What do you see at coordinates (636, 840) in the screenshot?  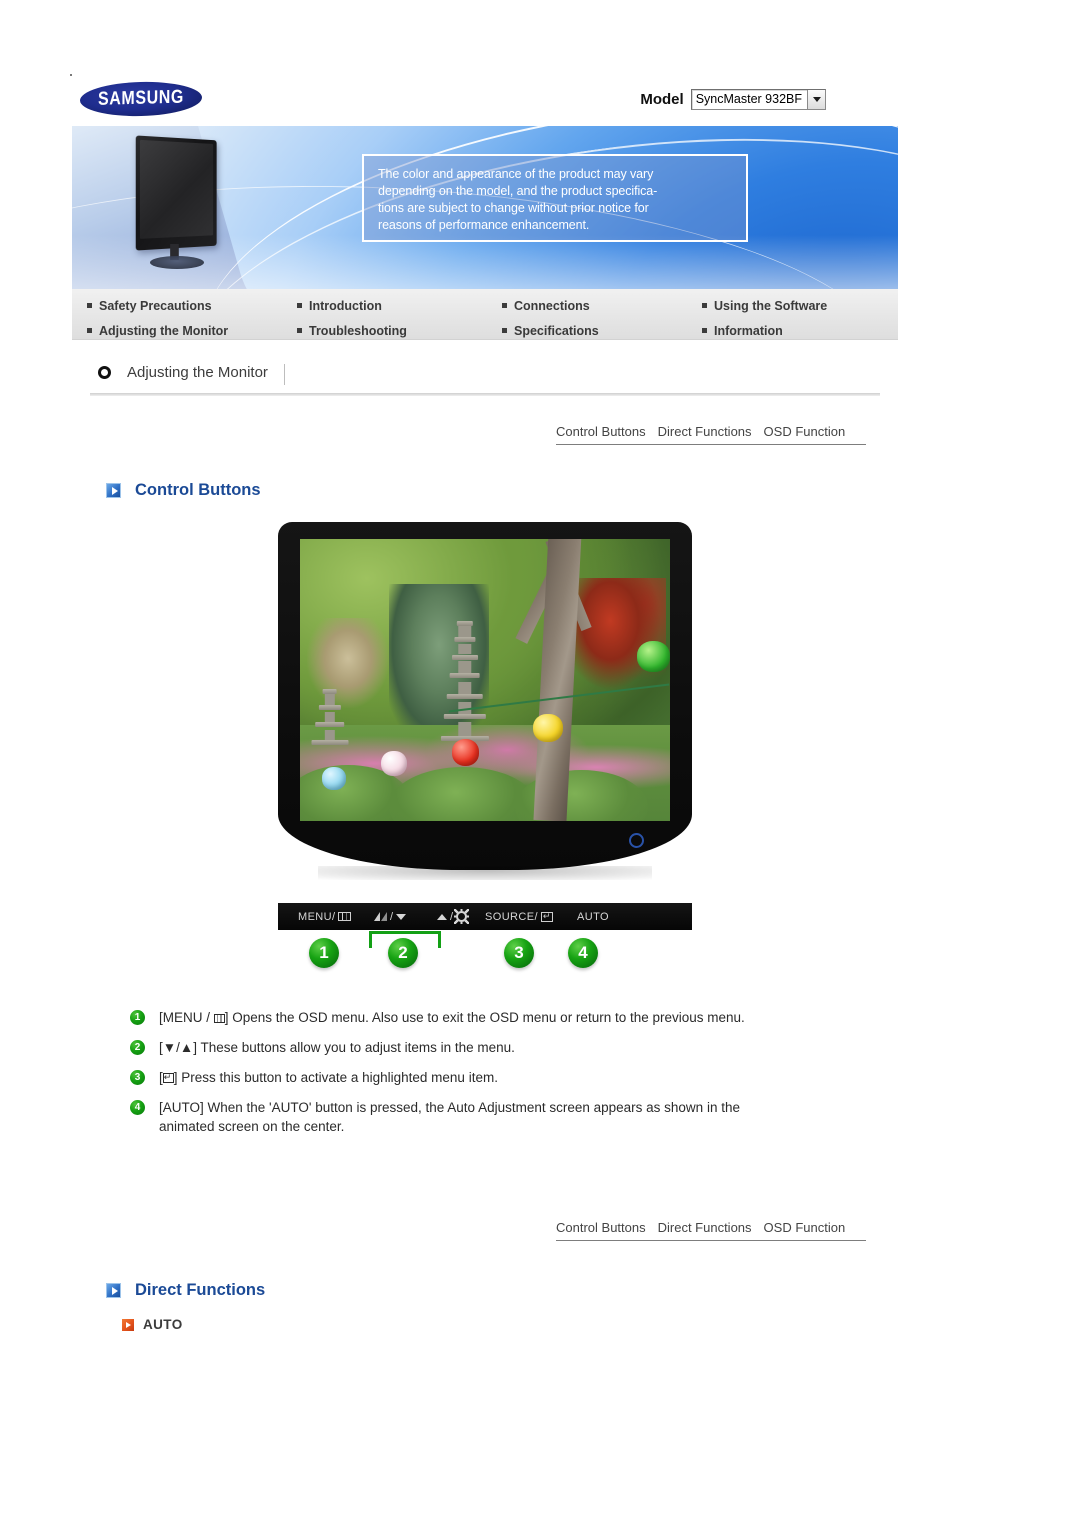 I see `monitor-power-led` at bounding box center [636, 840].